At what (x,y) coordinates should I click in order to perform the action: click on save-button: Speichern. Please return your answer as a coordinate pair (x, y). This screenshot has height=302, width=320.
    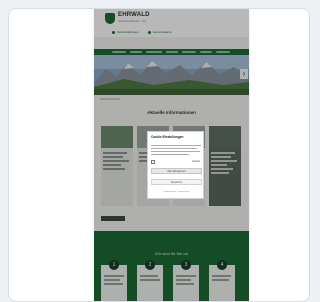
    Looking at the image, I should click on (176, 182).